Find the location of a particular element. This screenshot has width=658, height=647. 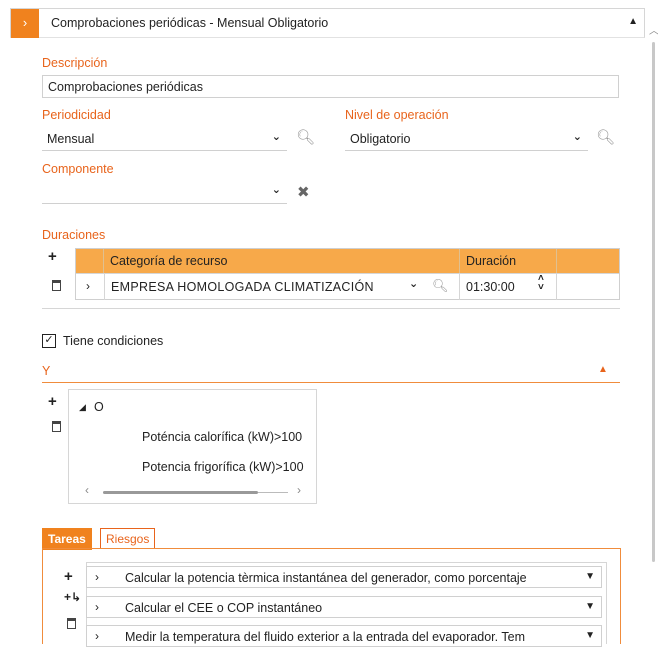

condition-group-label: Y is located at coordinates (46, 371).